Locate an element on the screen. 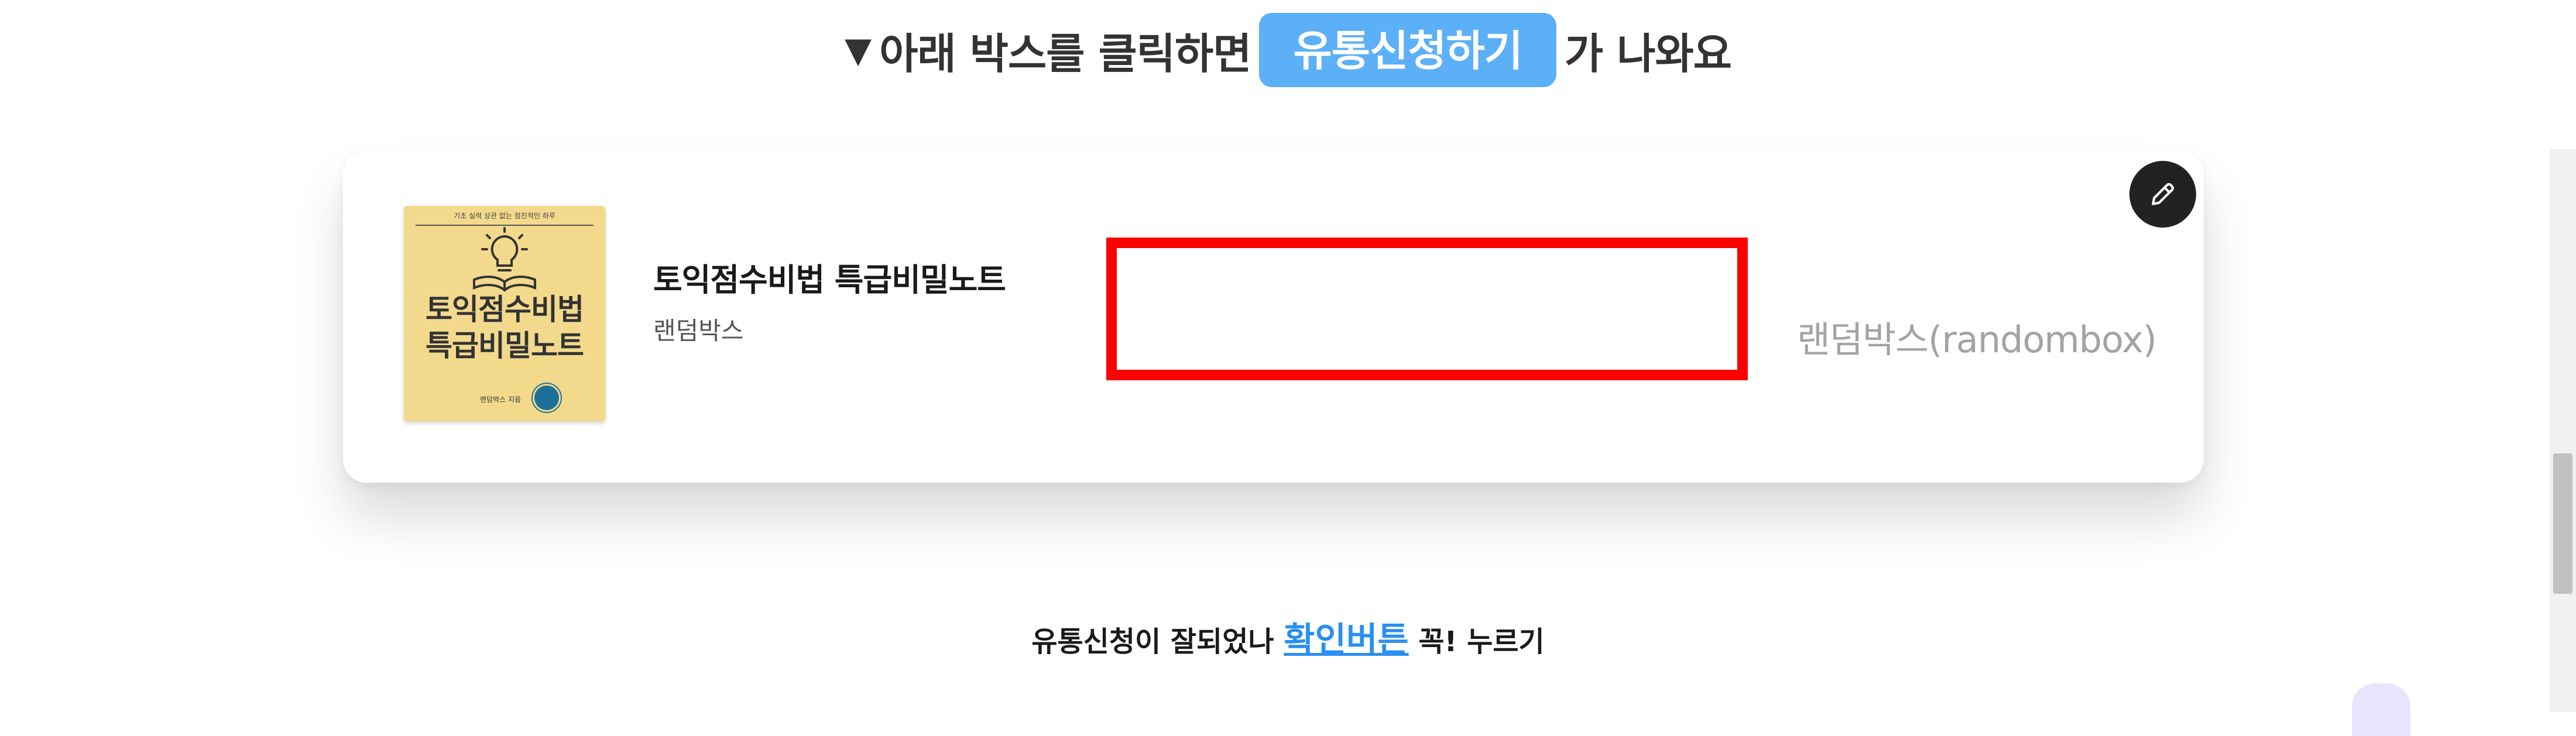 The width and height of the screenshot is (2576, 736). publisher-logo-icon is located at coordinates (547, 398).